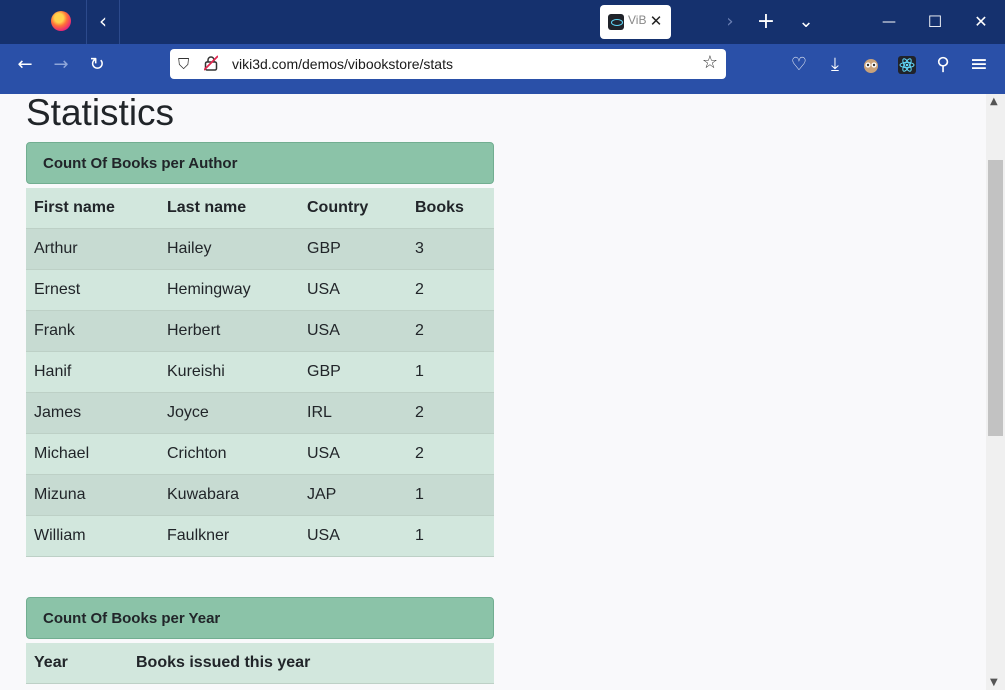 The width and height of the screenshot is (1005, 690). I want to click on first-name-cell: Mizuna, so click(92, 495).